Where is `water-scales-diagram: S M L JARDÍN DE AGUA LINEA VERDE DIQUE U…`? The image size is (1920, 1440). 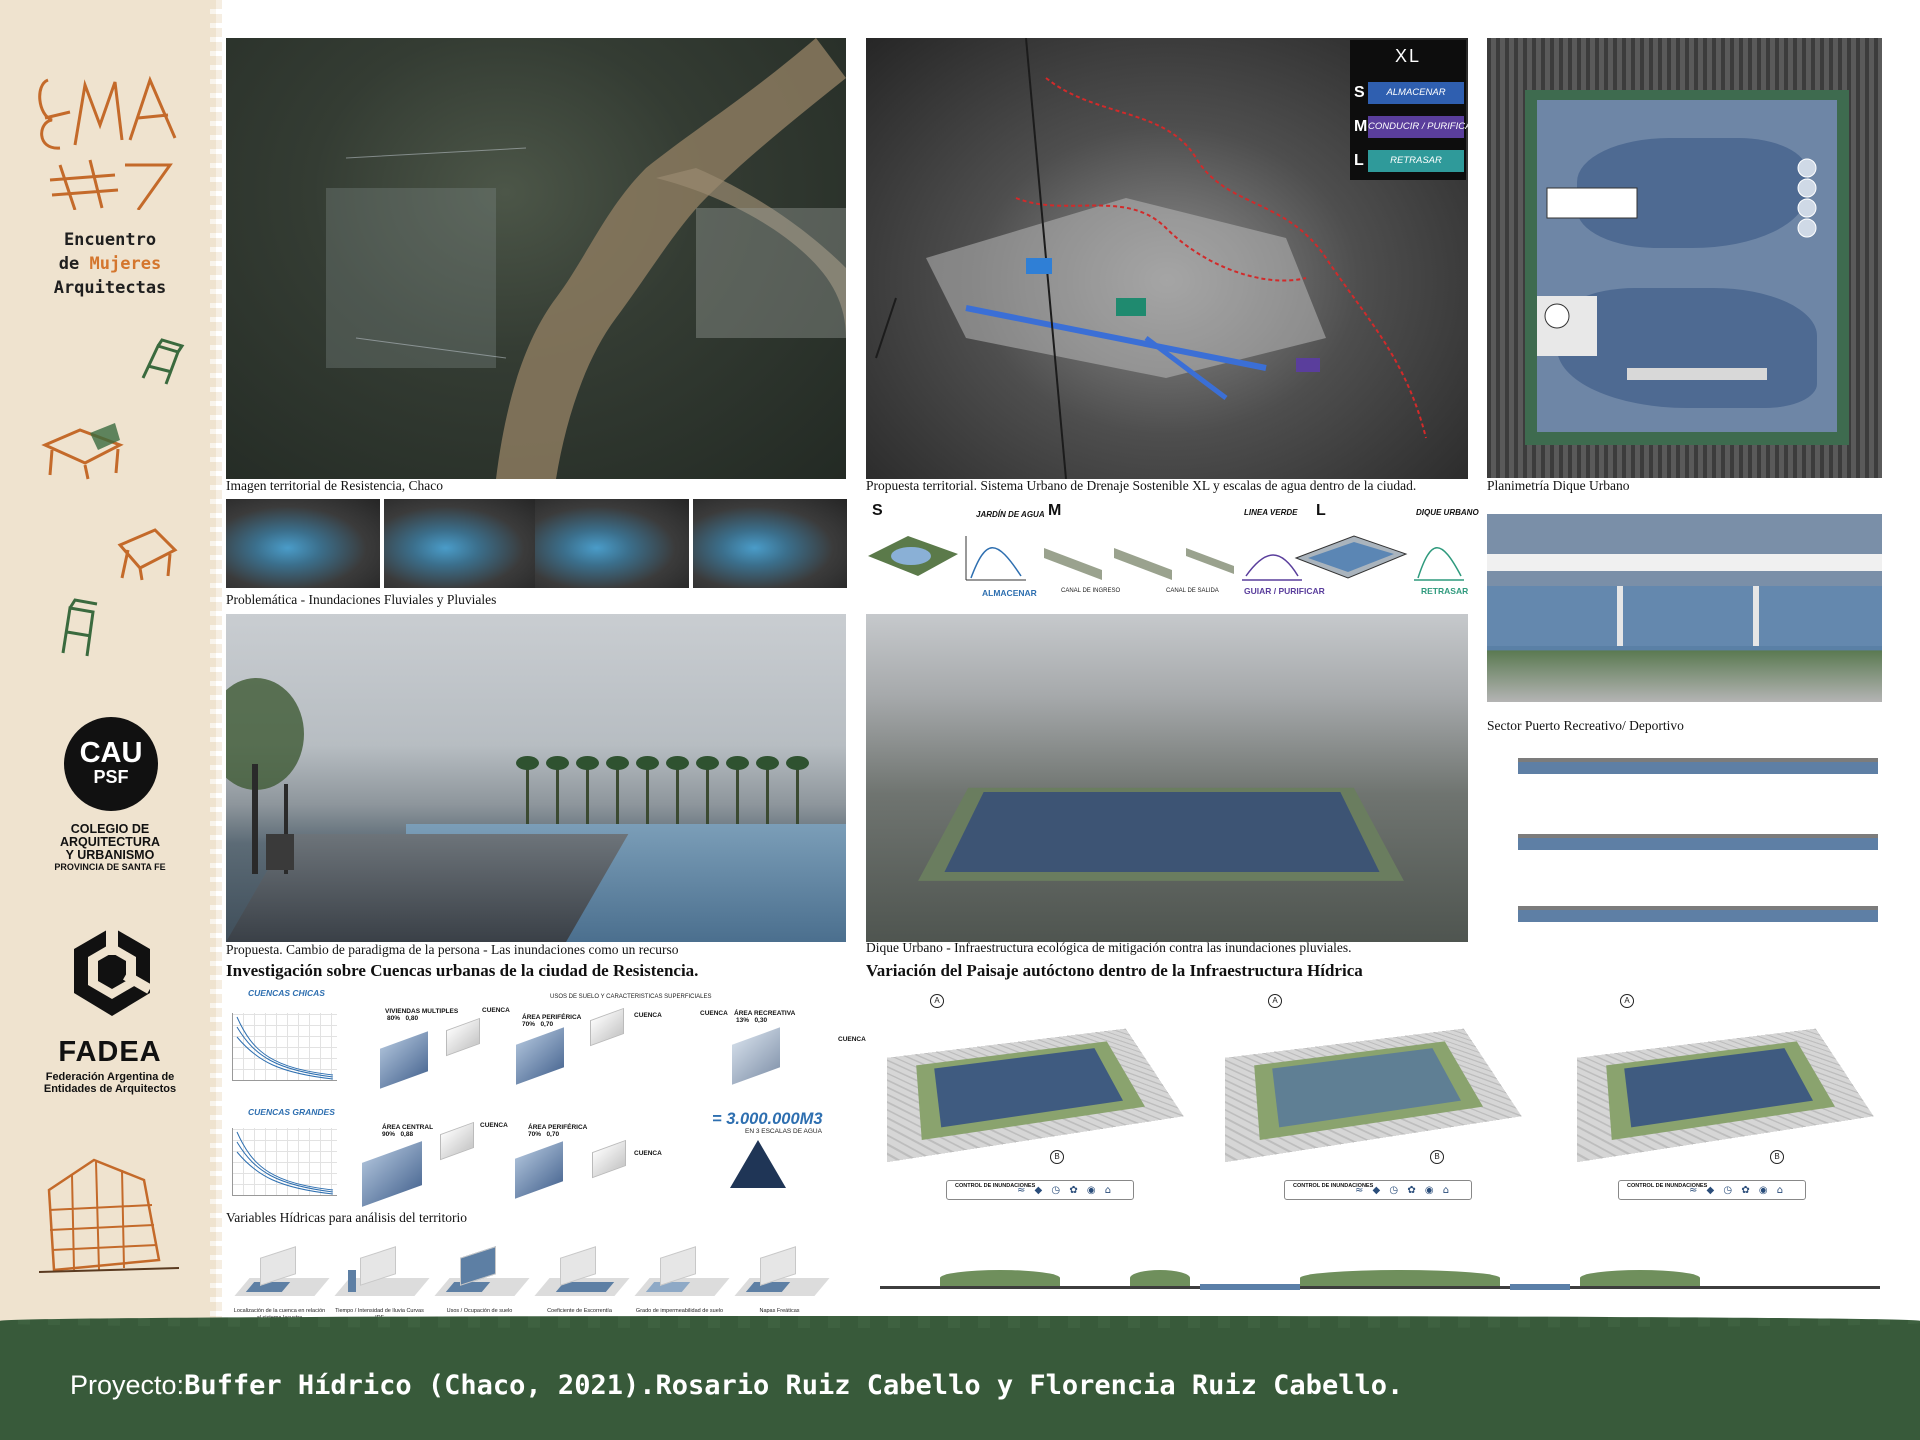
water-scales-diagram: S M L JARDÍN DE AGUA LINEA VERDE DIQUE U… is located at coordinates (1167, 550).